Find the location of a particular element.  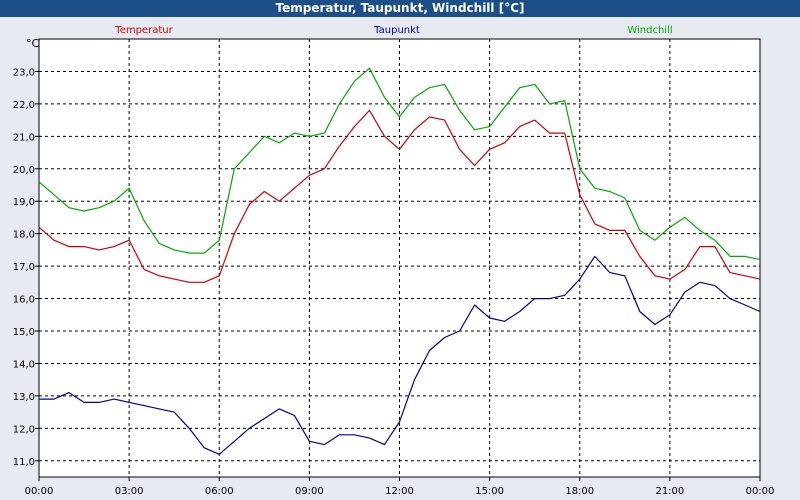

x-tick-time-label: 21:00 is located at coordinates (669, 491).